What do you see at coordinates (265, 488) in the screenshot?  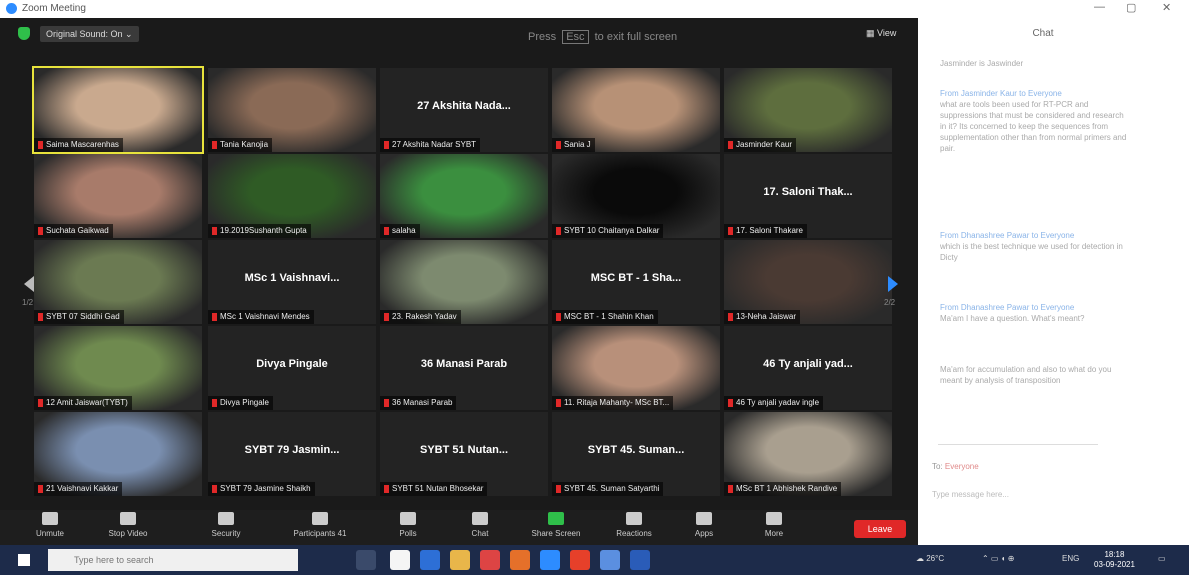 I see `participant-name-text: SYBT 79 Jasmine Shaikh` at bounding box center [265, 488].